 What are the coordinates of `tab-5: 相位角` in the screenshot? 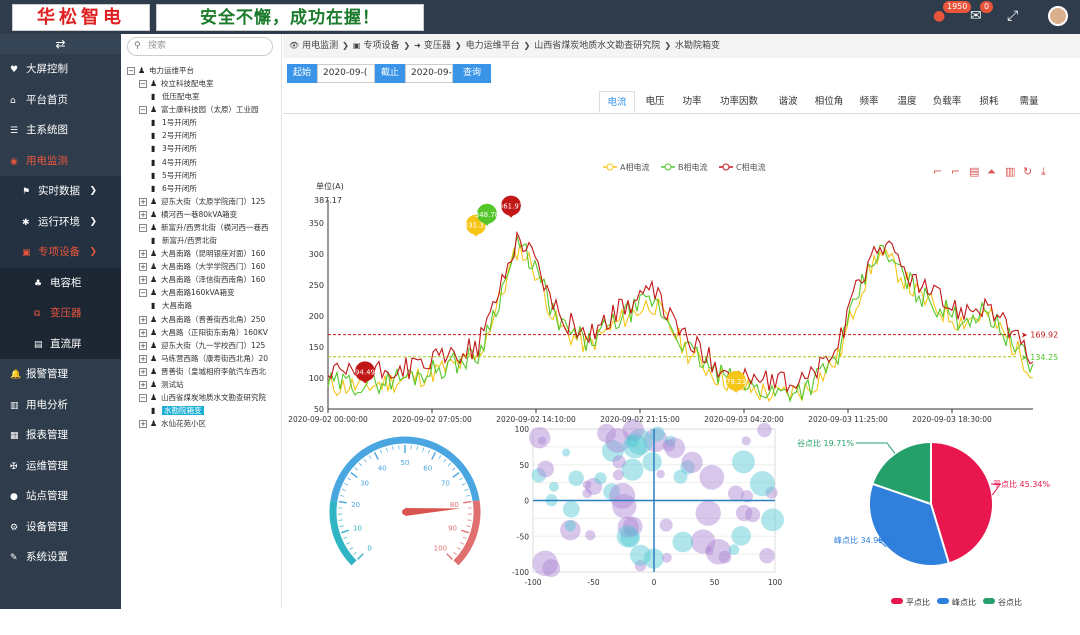 It's located at (829, 102).